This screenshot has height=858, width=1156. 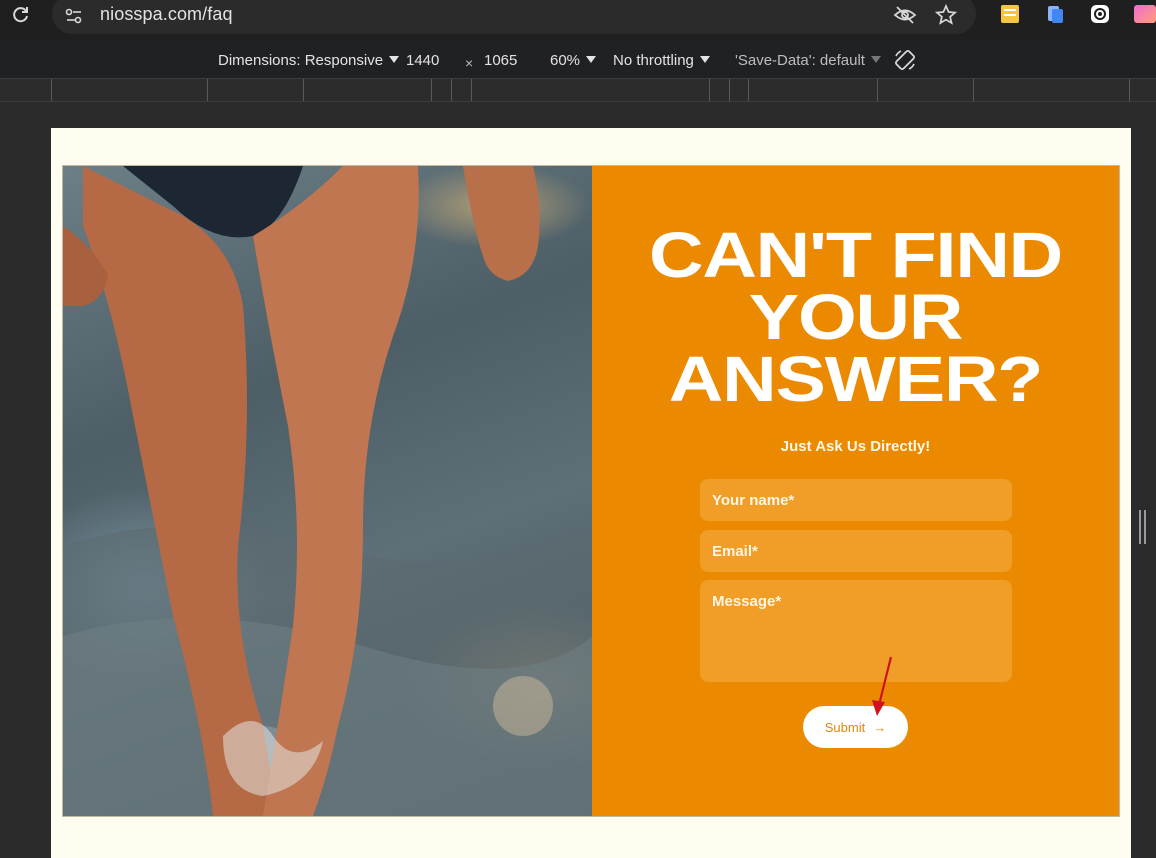 What do you see at coordinates (578, 90) in the screenshot?
I see `media-query-ruler` at bounding box center [578, 90].